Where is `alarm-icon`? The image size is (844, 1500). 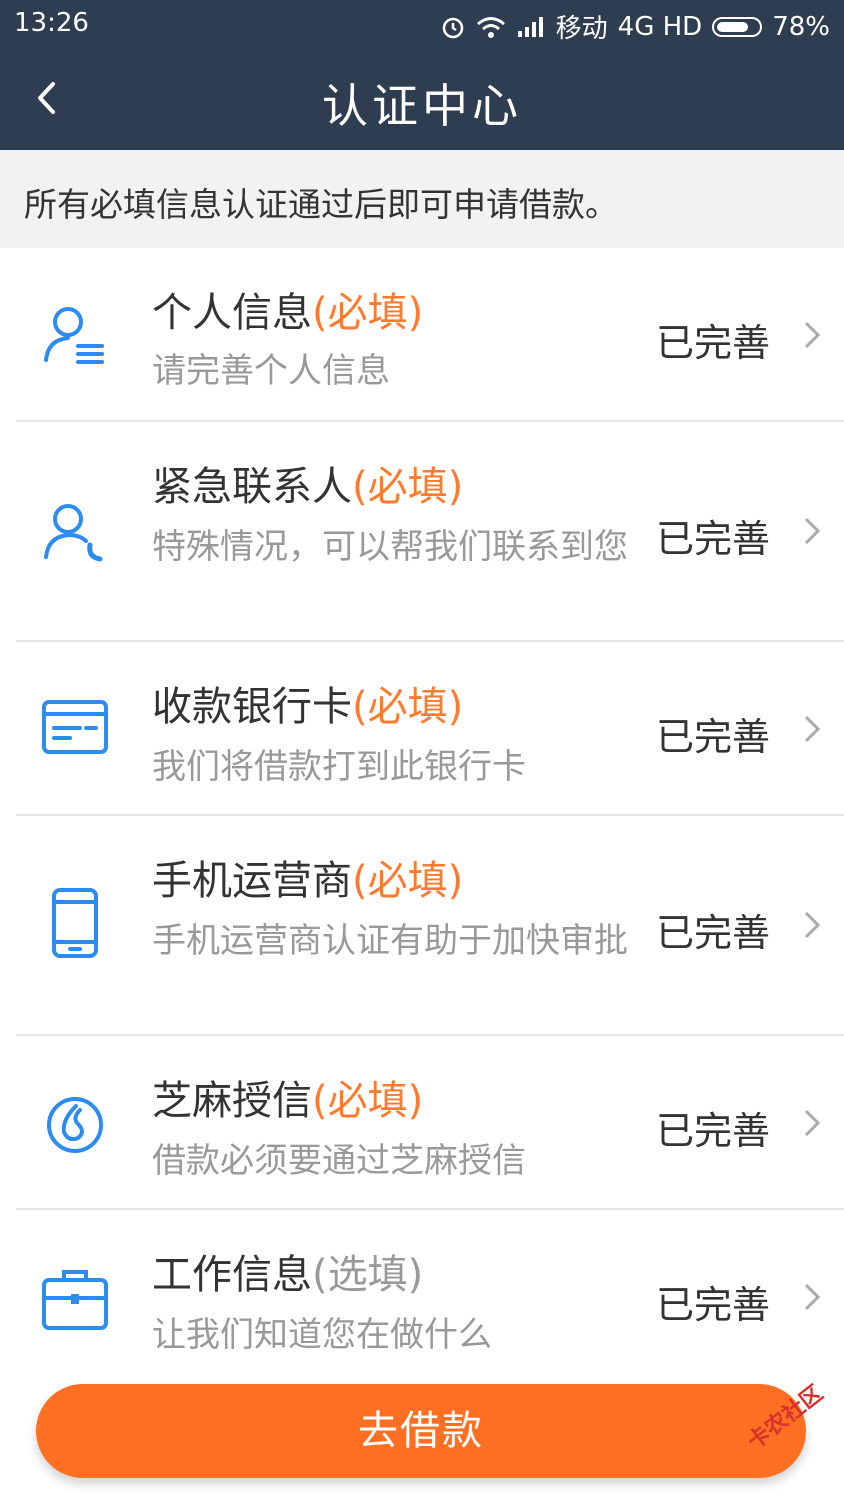 alarm-icon is located at coordinates (452, 27).